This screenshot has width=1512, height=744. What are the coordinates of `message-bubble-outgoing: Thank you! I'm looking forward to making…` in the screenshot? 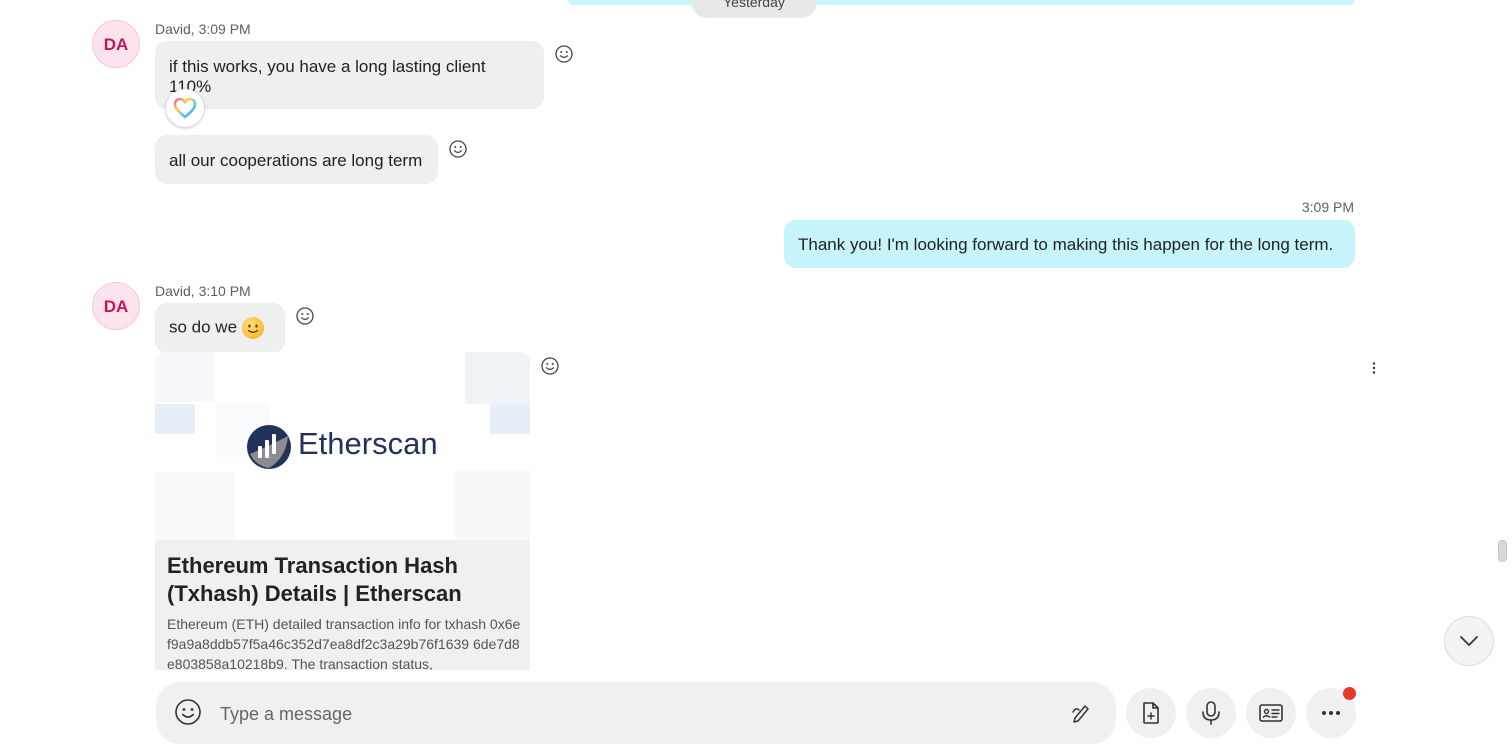 It's located at (1069, 244).